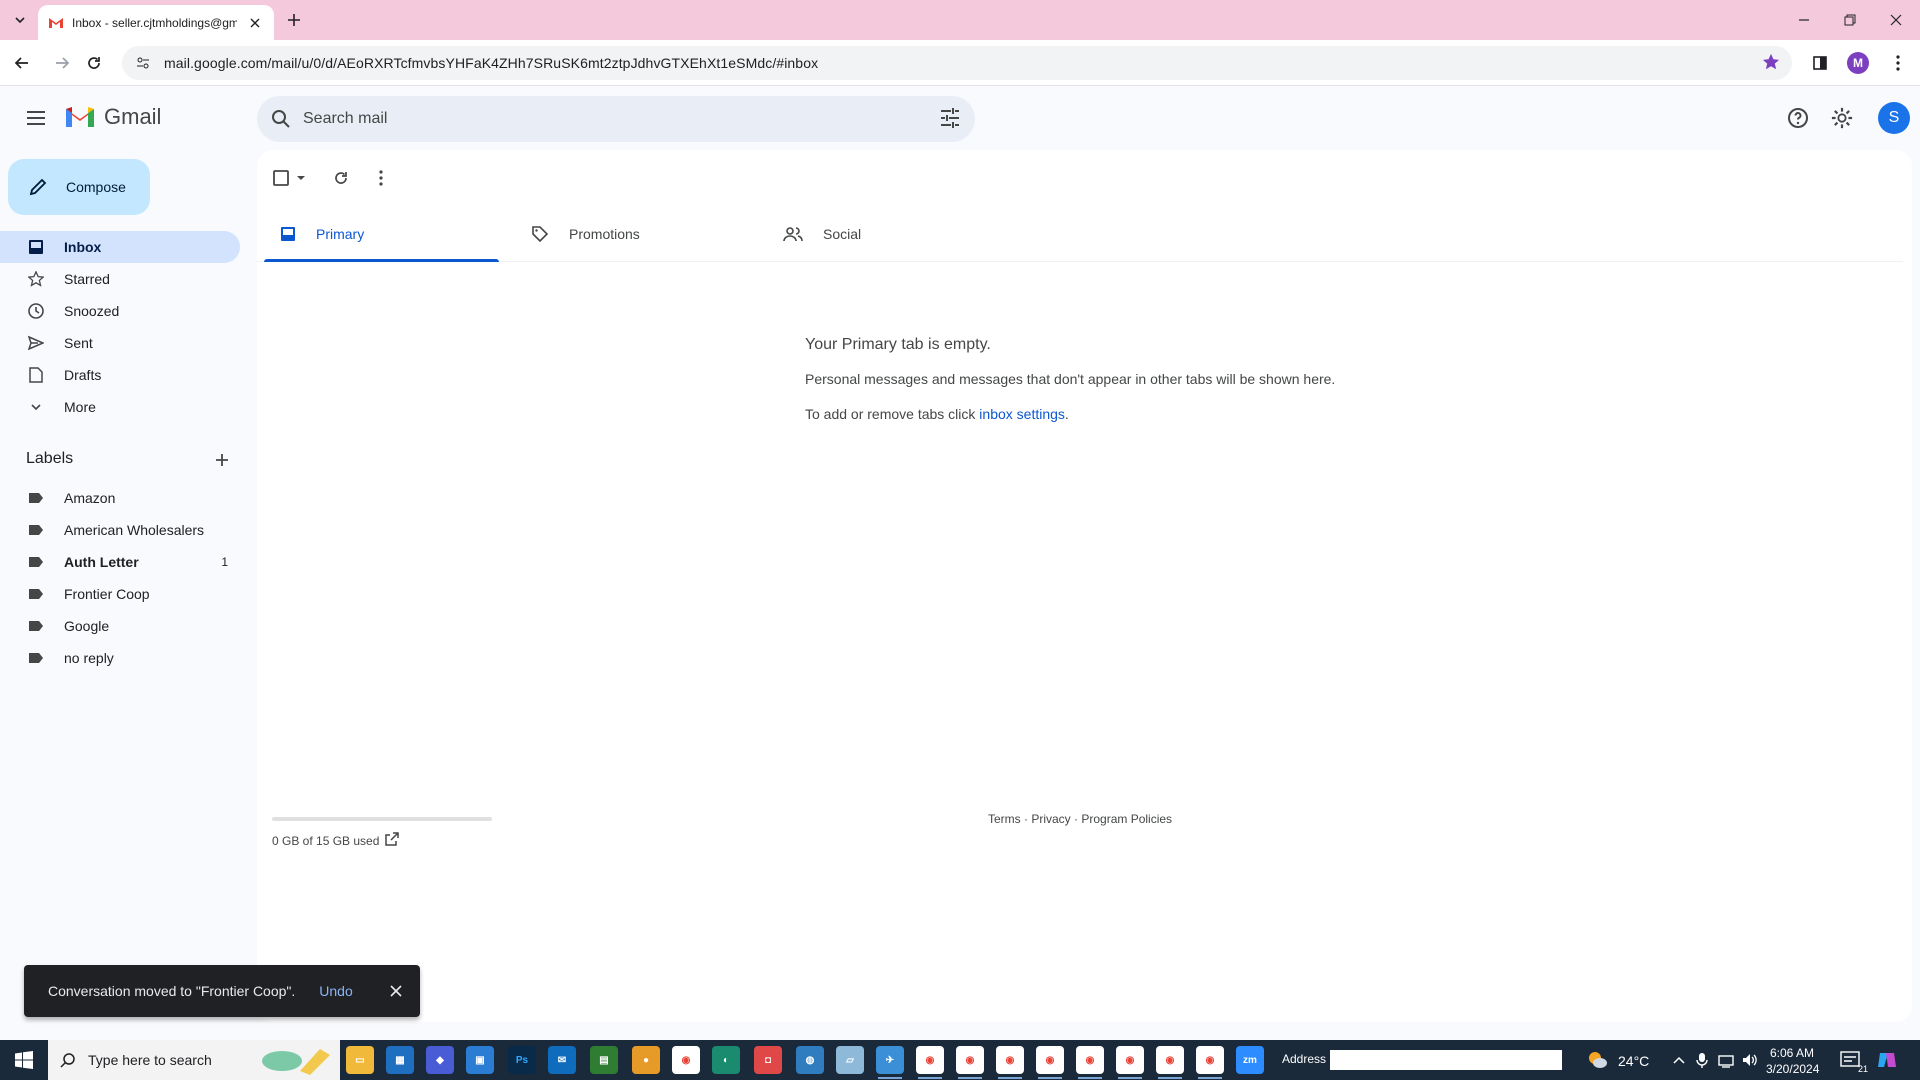 This screenshot has width=1920, height=1080. What do you see at coordinates (172, 991) in the screenshot?
I see `snackbar-message: Conversation moved to "Frontier Coop".` at bounding box center [172, 991].